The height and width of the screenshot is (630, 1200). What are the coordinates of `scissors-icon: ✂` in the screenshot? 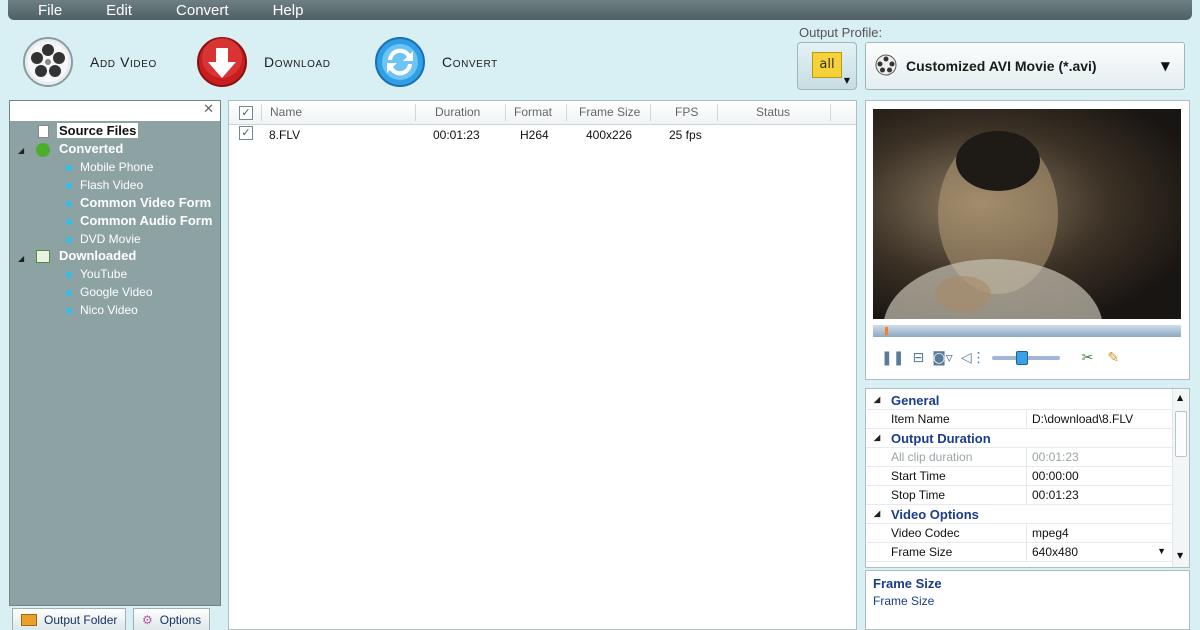 It's located at (1088, 358).